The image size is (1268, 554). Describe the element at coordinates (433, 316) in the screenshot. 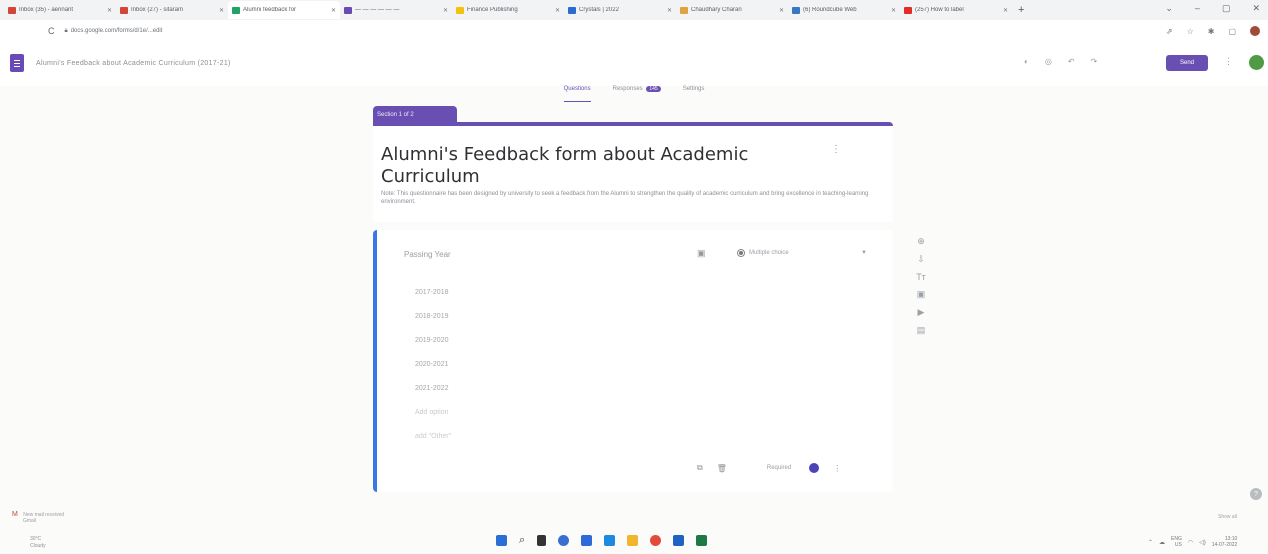

I see `option-item: 2018-2019` at that location.